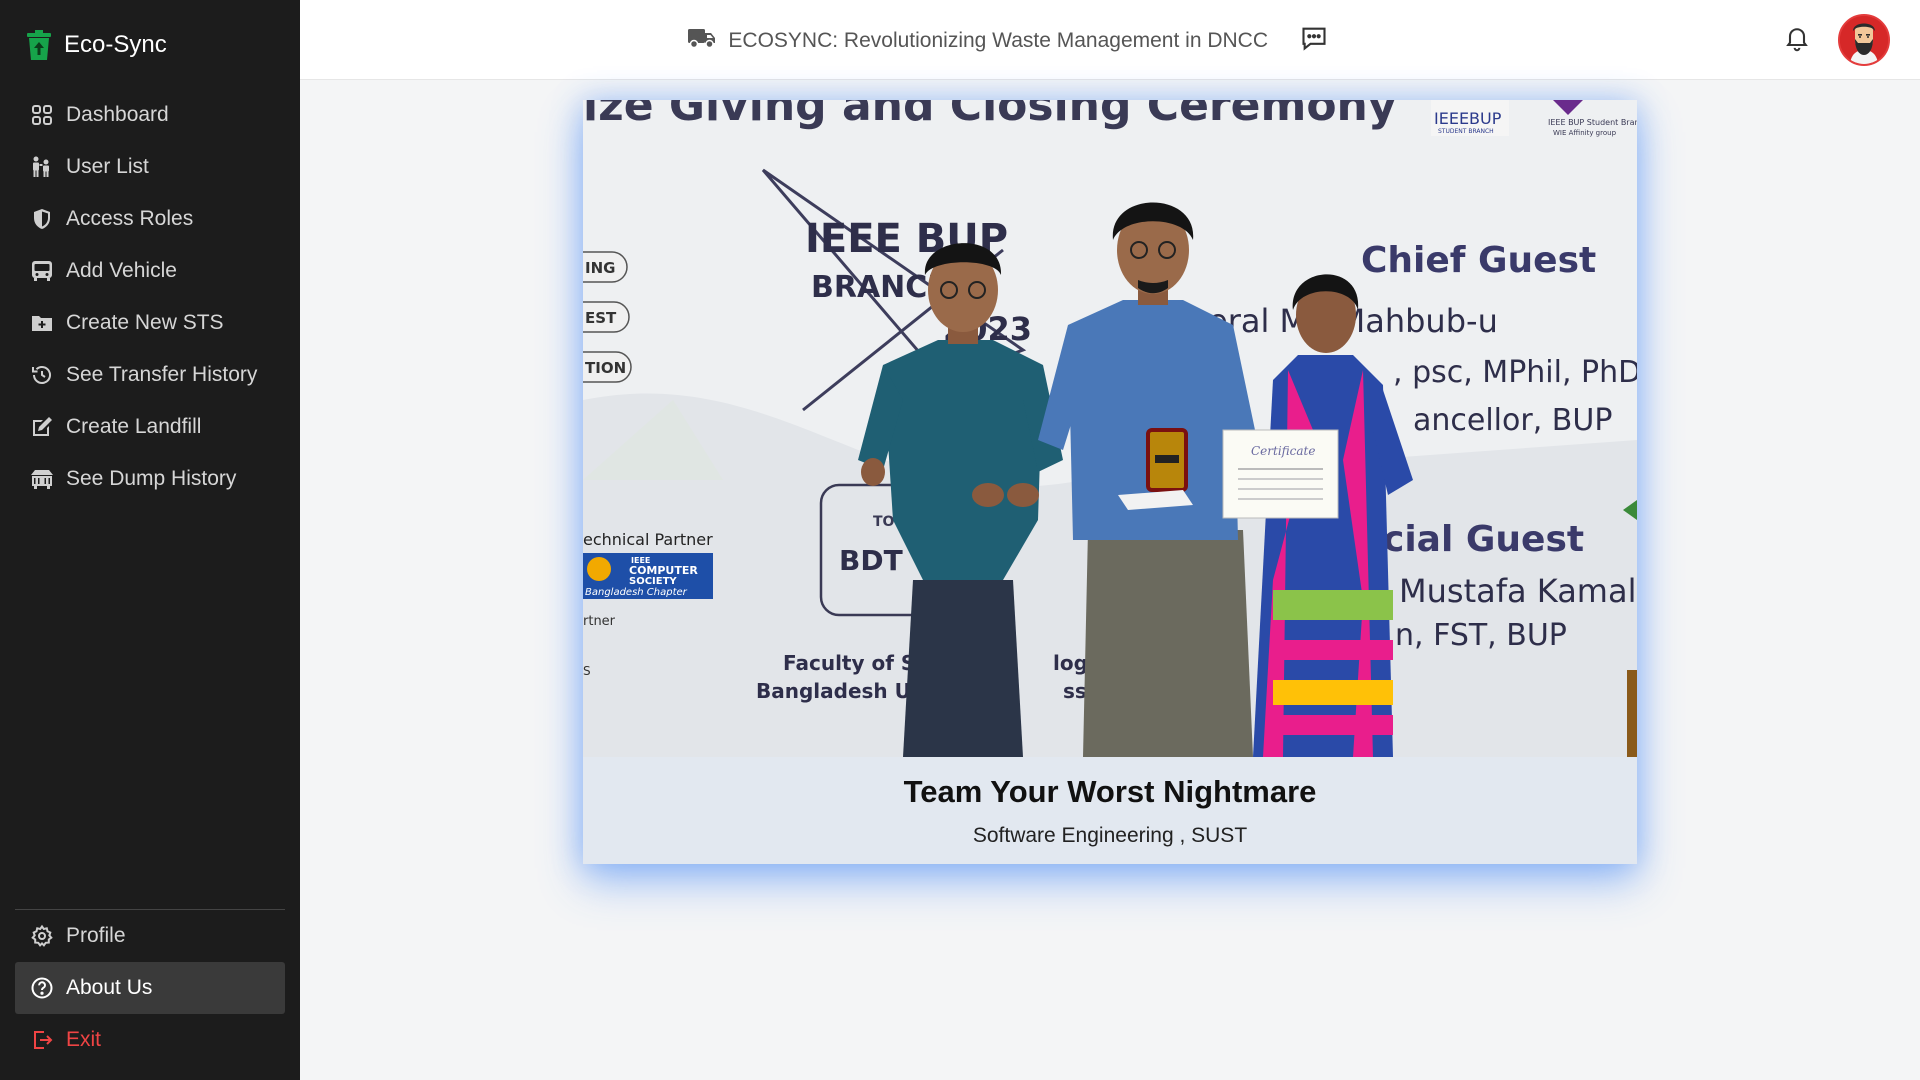 This screenshot has height=1080, width=1920. I want to click on photo-partner: rtner, so click(599, 621).